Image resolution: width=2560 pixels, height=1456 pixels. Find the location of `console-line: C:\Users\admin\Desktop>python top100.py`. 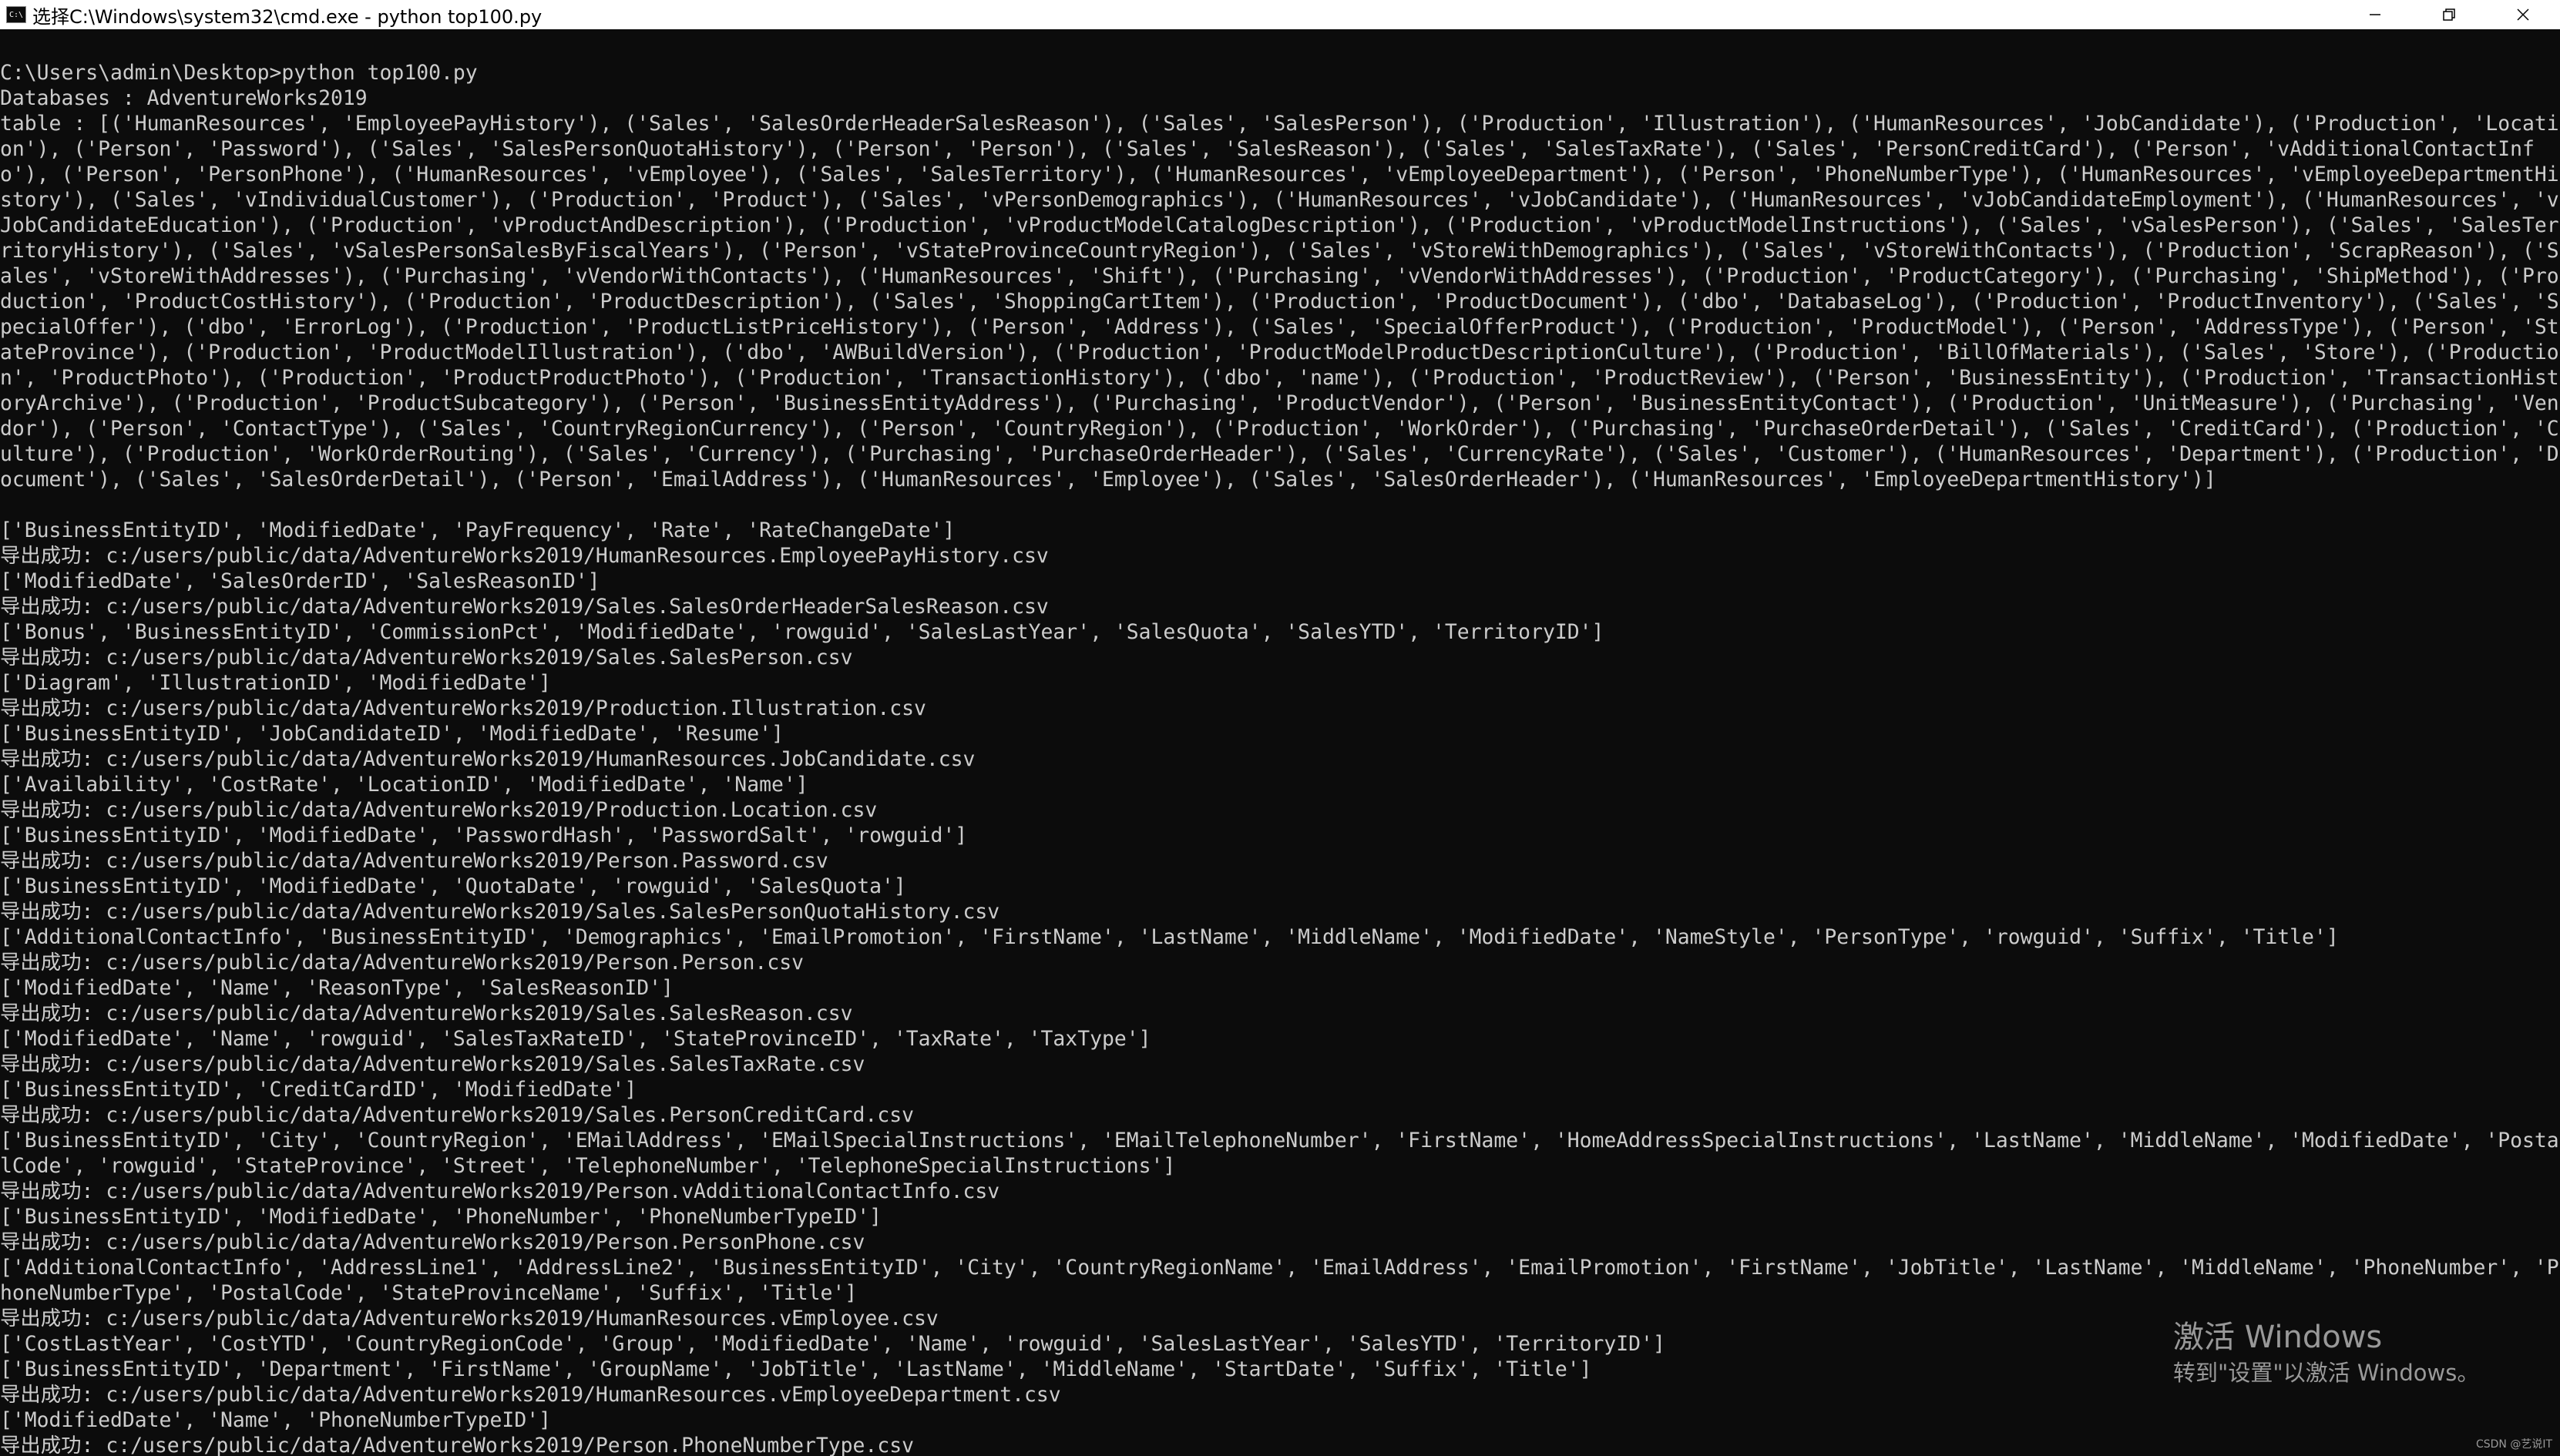

console-line: C:\Users\admin\Desktop>python top100.py is located at coordinates (239, 73).